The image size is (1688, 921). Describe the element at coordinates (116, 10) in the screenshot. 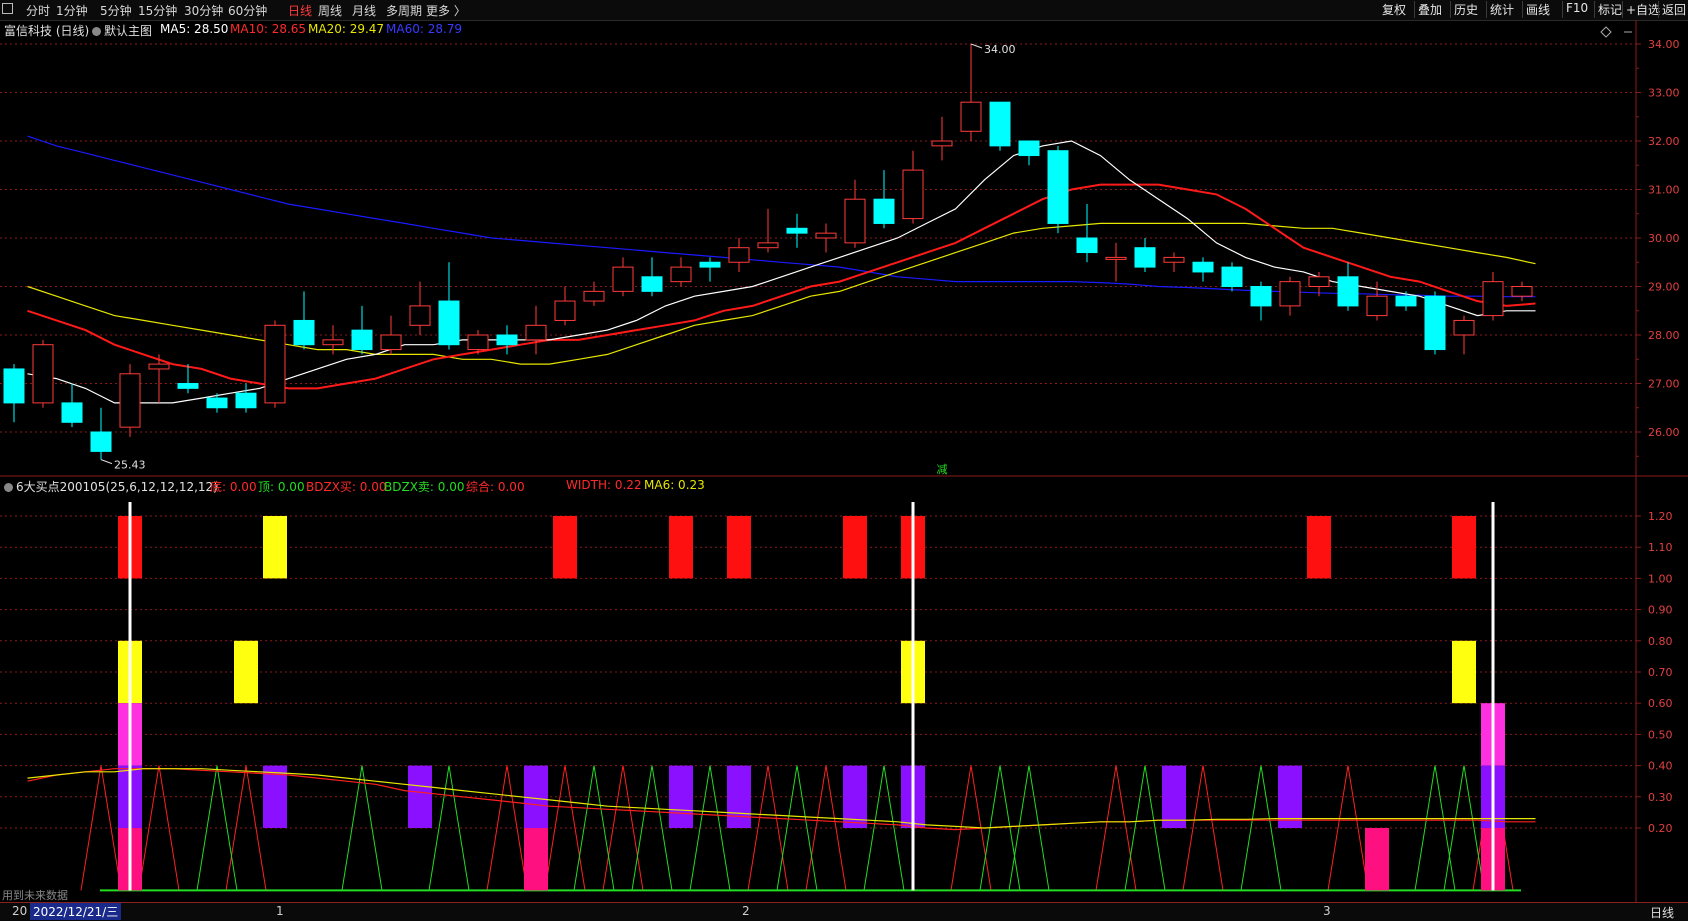

I see `period-tab-2: 5分钟` at that location.